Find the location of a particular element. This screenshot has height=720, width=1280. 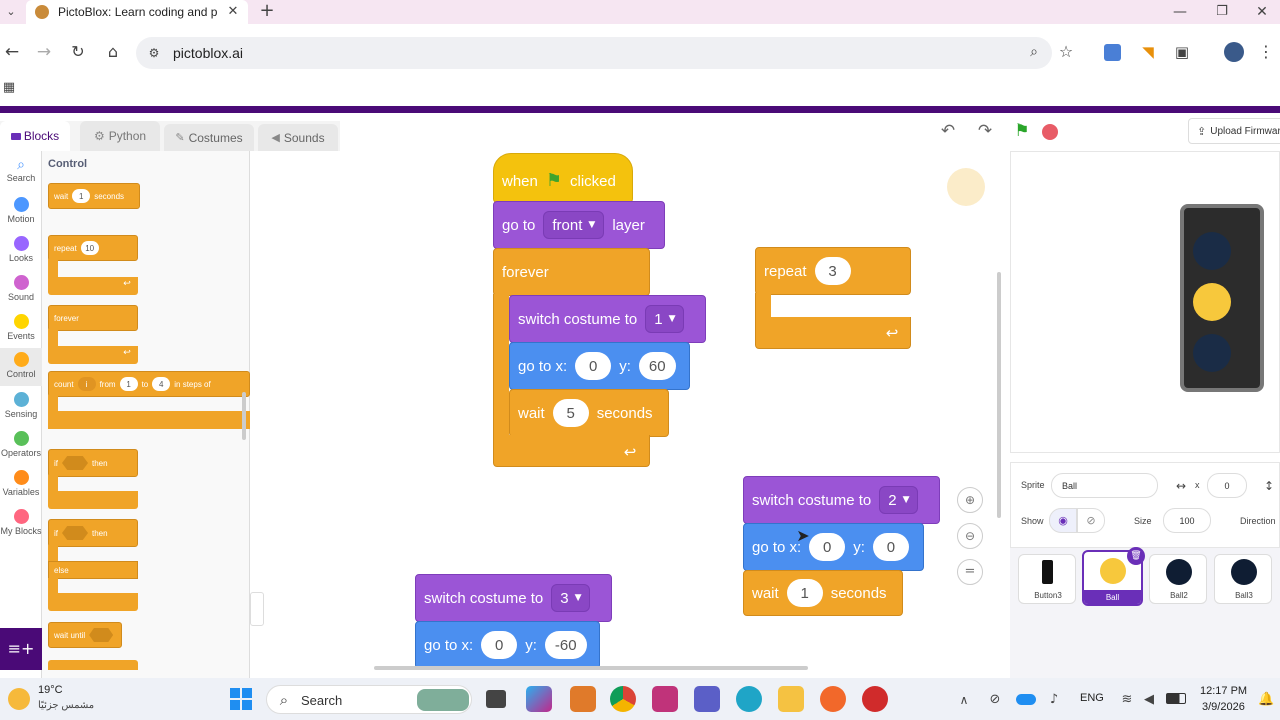

costume-dropdown-2: 2 ▼ is located at coordinates (899, 500).